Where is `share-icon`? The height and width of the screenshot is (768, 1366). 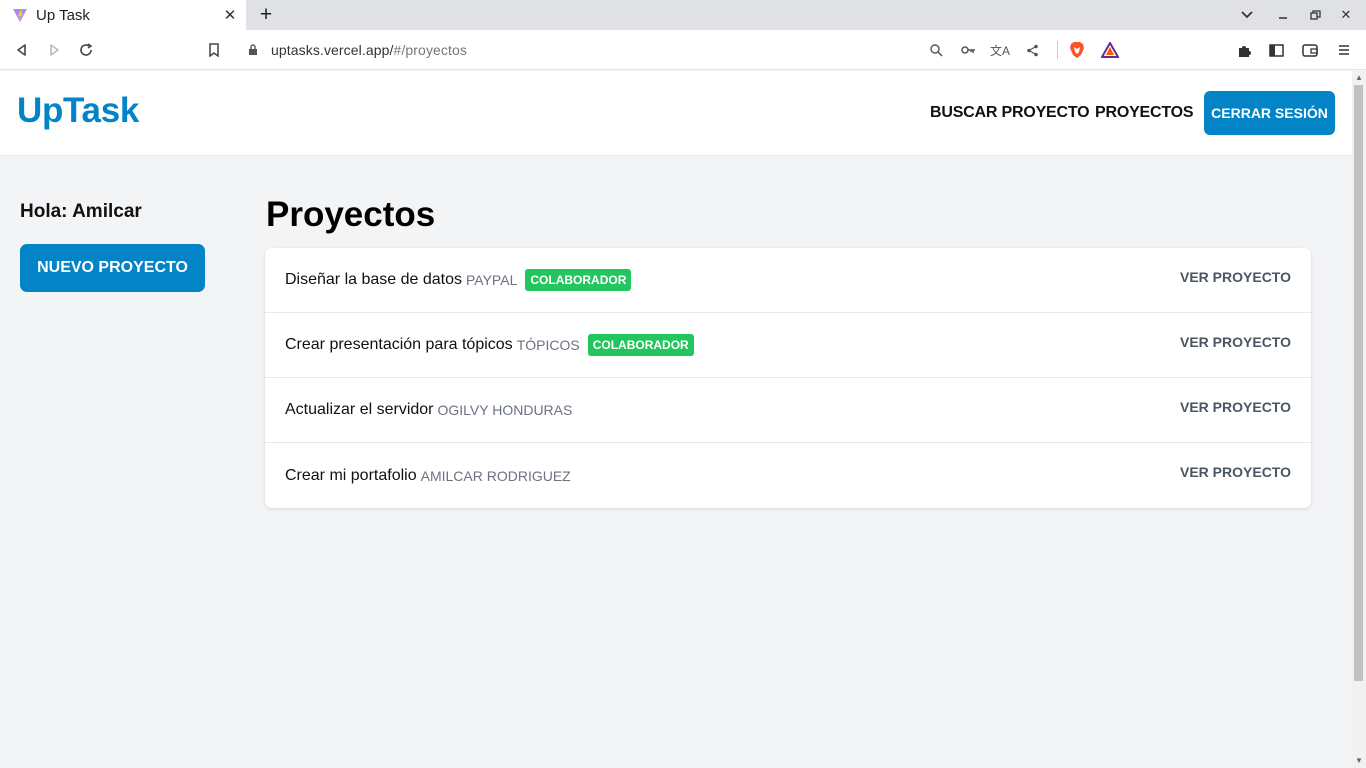 share-icon is located at coordinates (1032, 50).